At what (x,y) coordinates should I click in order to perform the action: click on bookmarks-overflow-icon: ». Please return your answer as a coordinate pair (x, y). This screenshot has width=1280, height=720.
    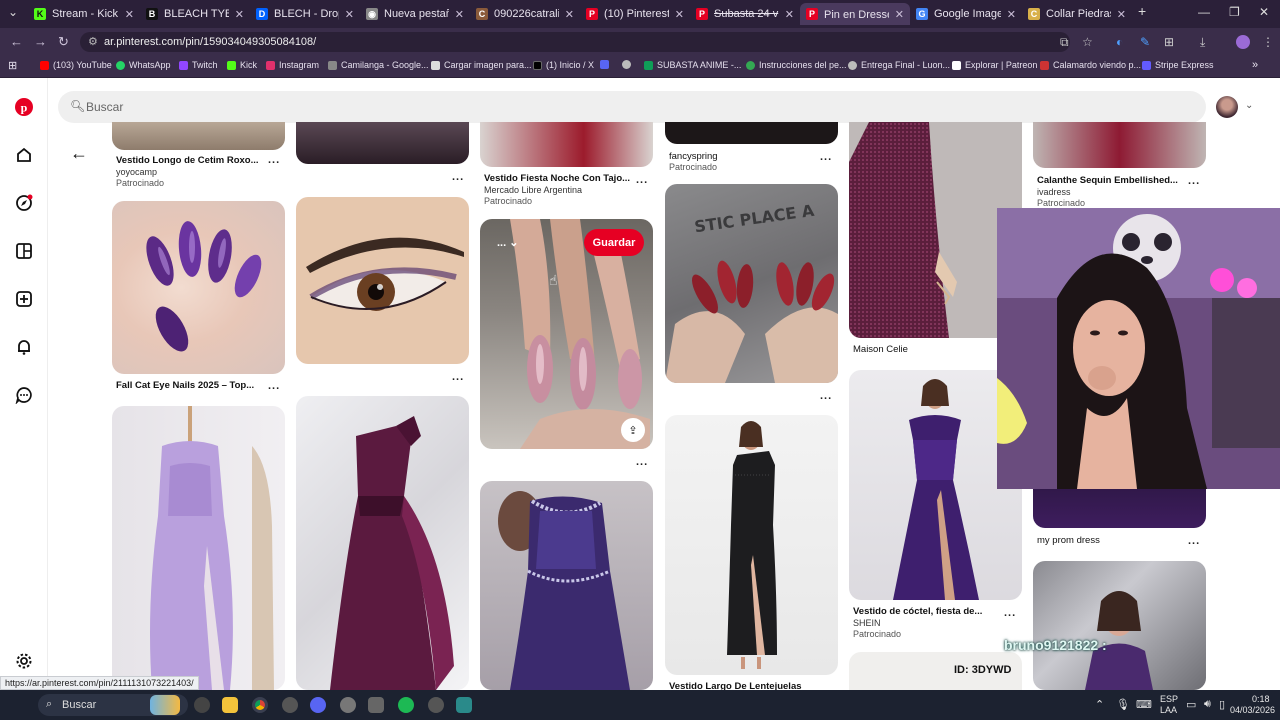
    Looking at the image, I should click on (1255, 65).